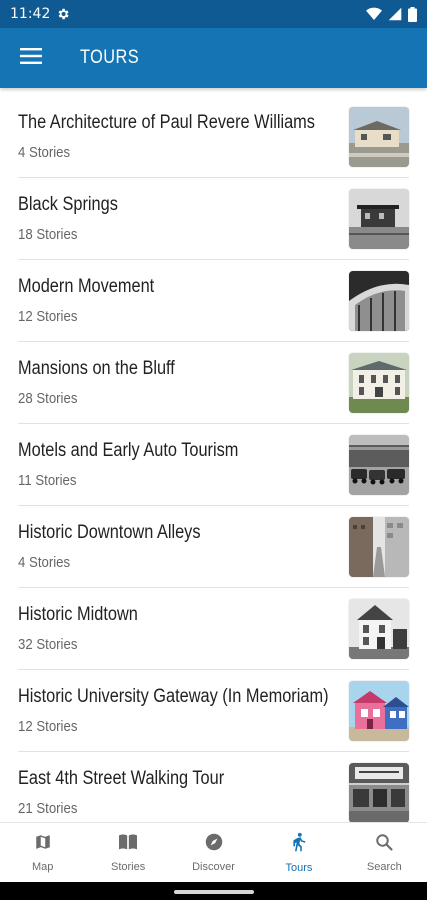 This screenshot has width=427, height=900. Describe the element at coordinates (43, 844) in the screenshot. I see `map-icon` at that location.